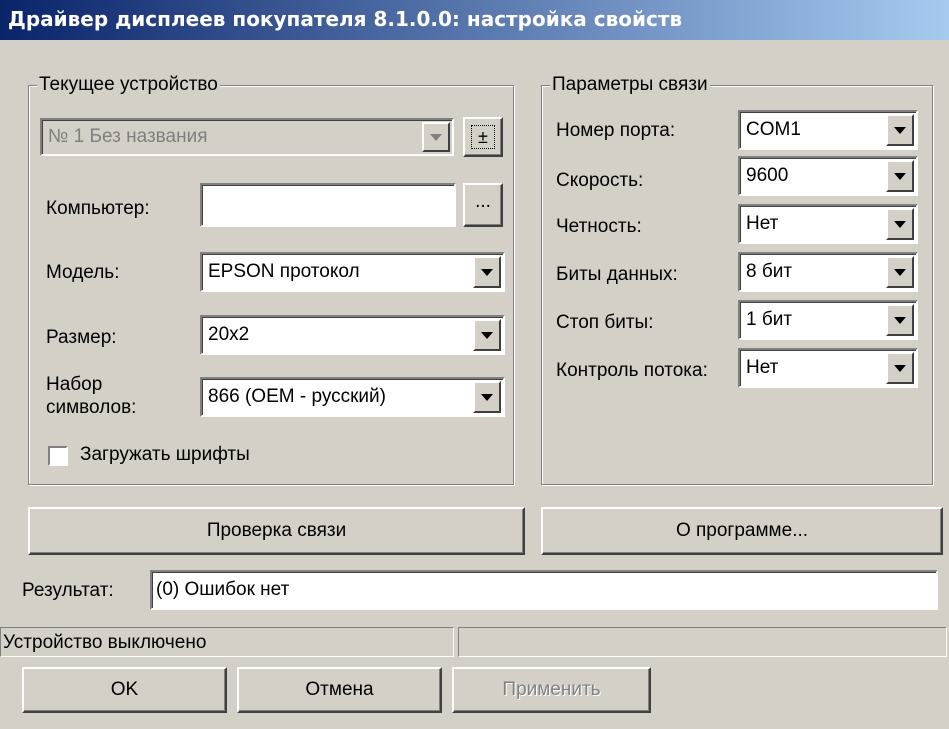 This screenshot has width=949, height=729. I want to click on load-fonts-label: Загружать шрифты, so click(165, 455).